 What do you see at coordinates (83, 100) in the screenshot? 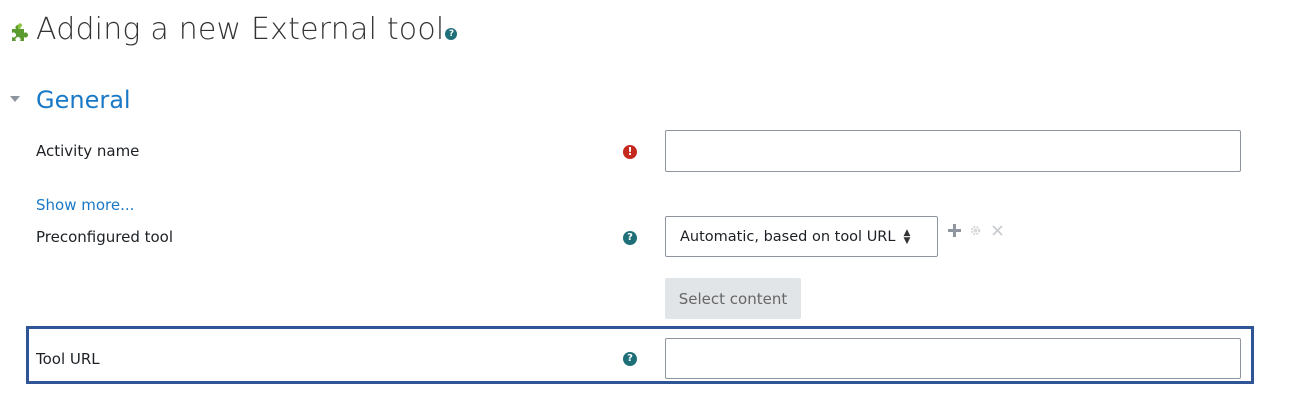
I see `section-title-general: General` at bounding box center [83, 100].